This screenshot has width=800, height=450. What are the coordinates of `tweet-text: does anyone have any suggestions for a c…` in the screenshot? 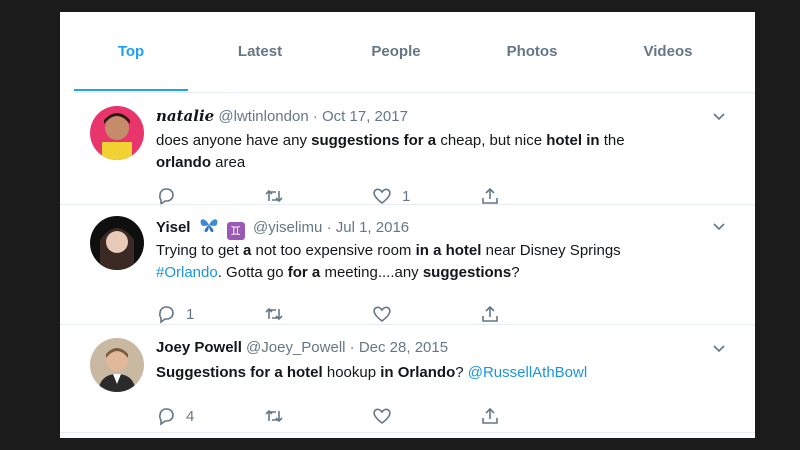 It's located at (426, 152).